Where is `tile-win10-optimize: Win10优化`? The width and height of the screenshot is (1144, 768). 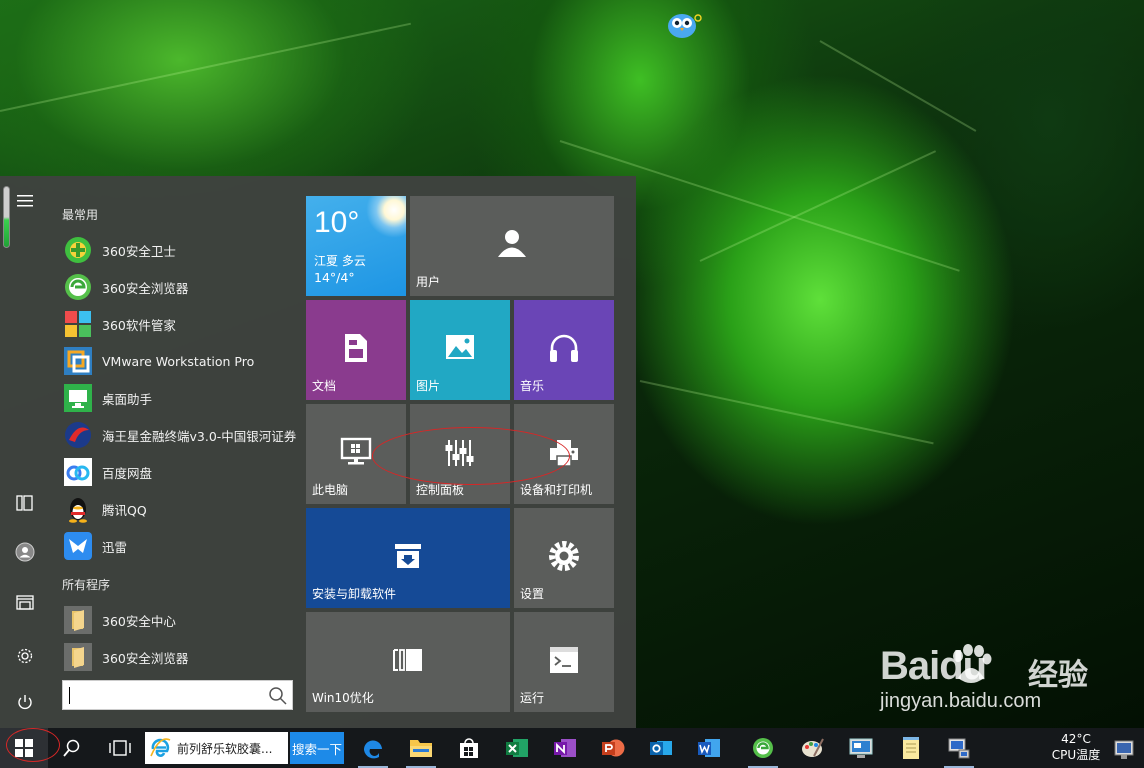 tile-win10-optimize: Win10优化 is located at coordinates (408, 662).